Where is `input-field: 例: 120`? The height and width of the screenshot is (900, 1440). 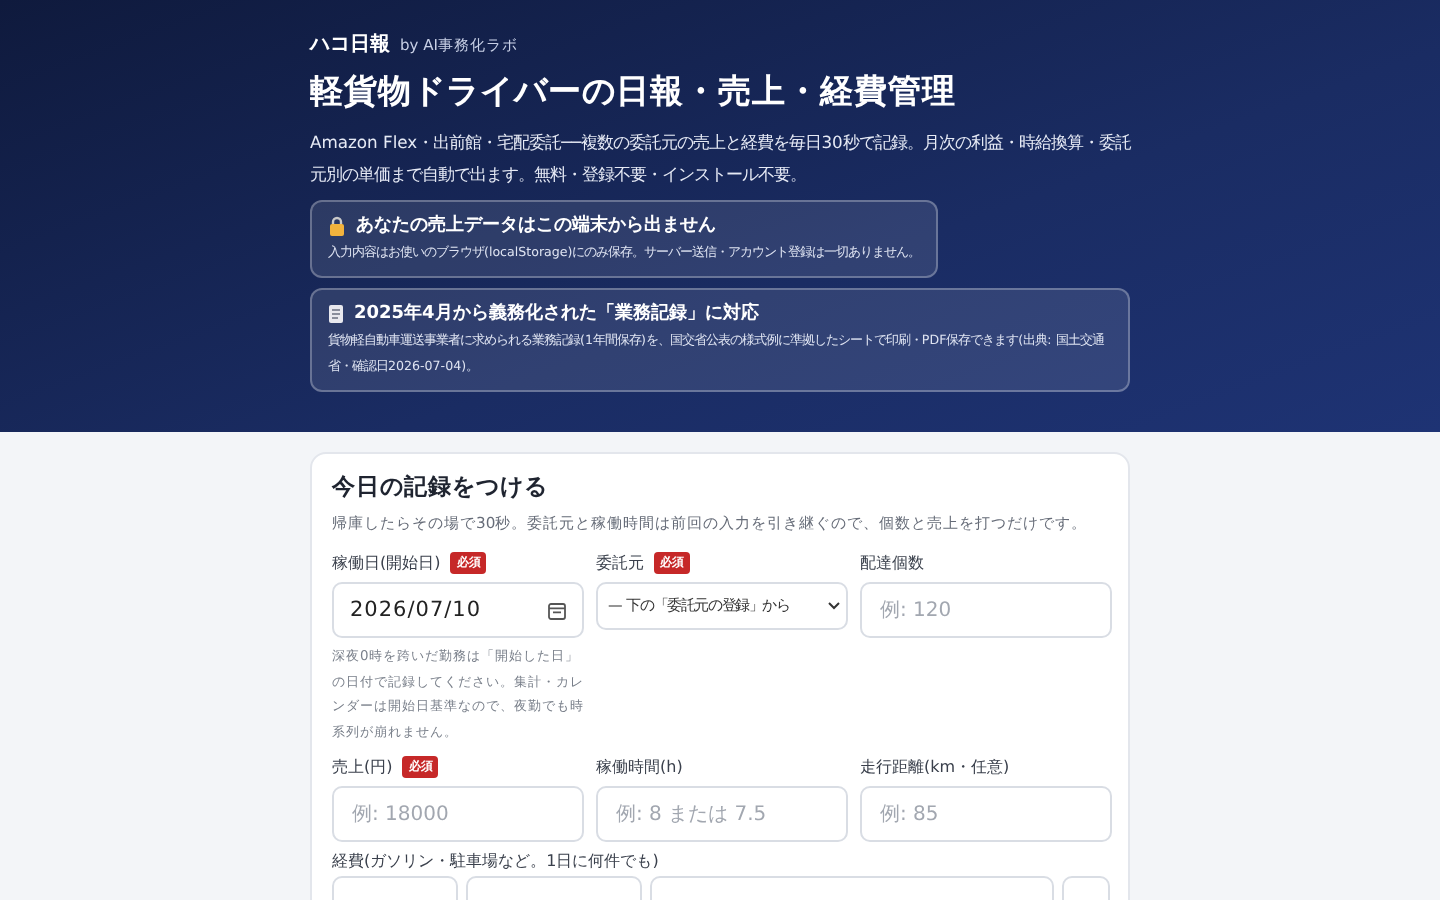 input-field: 例: 120 is located at coordinates (986, 610).